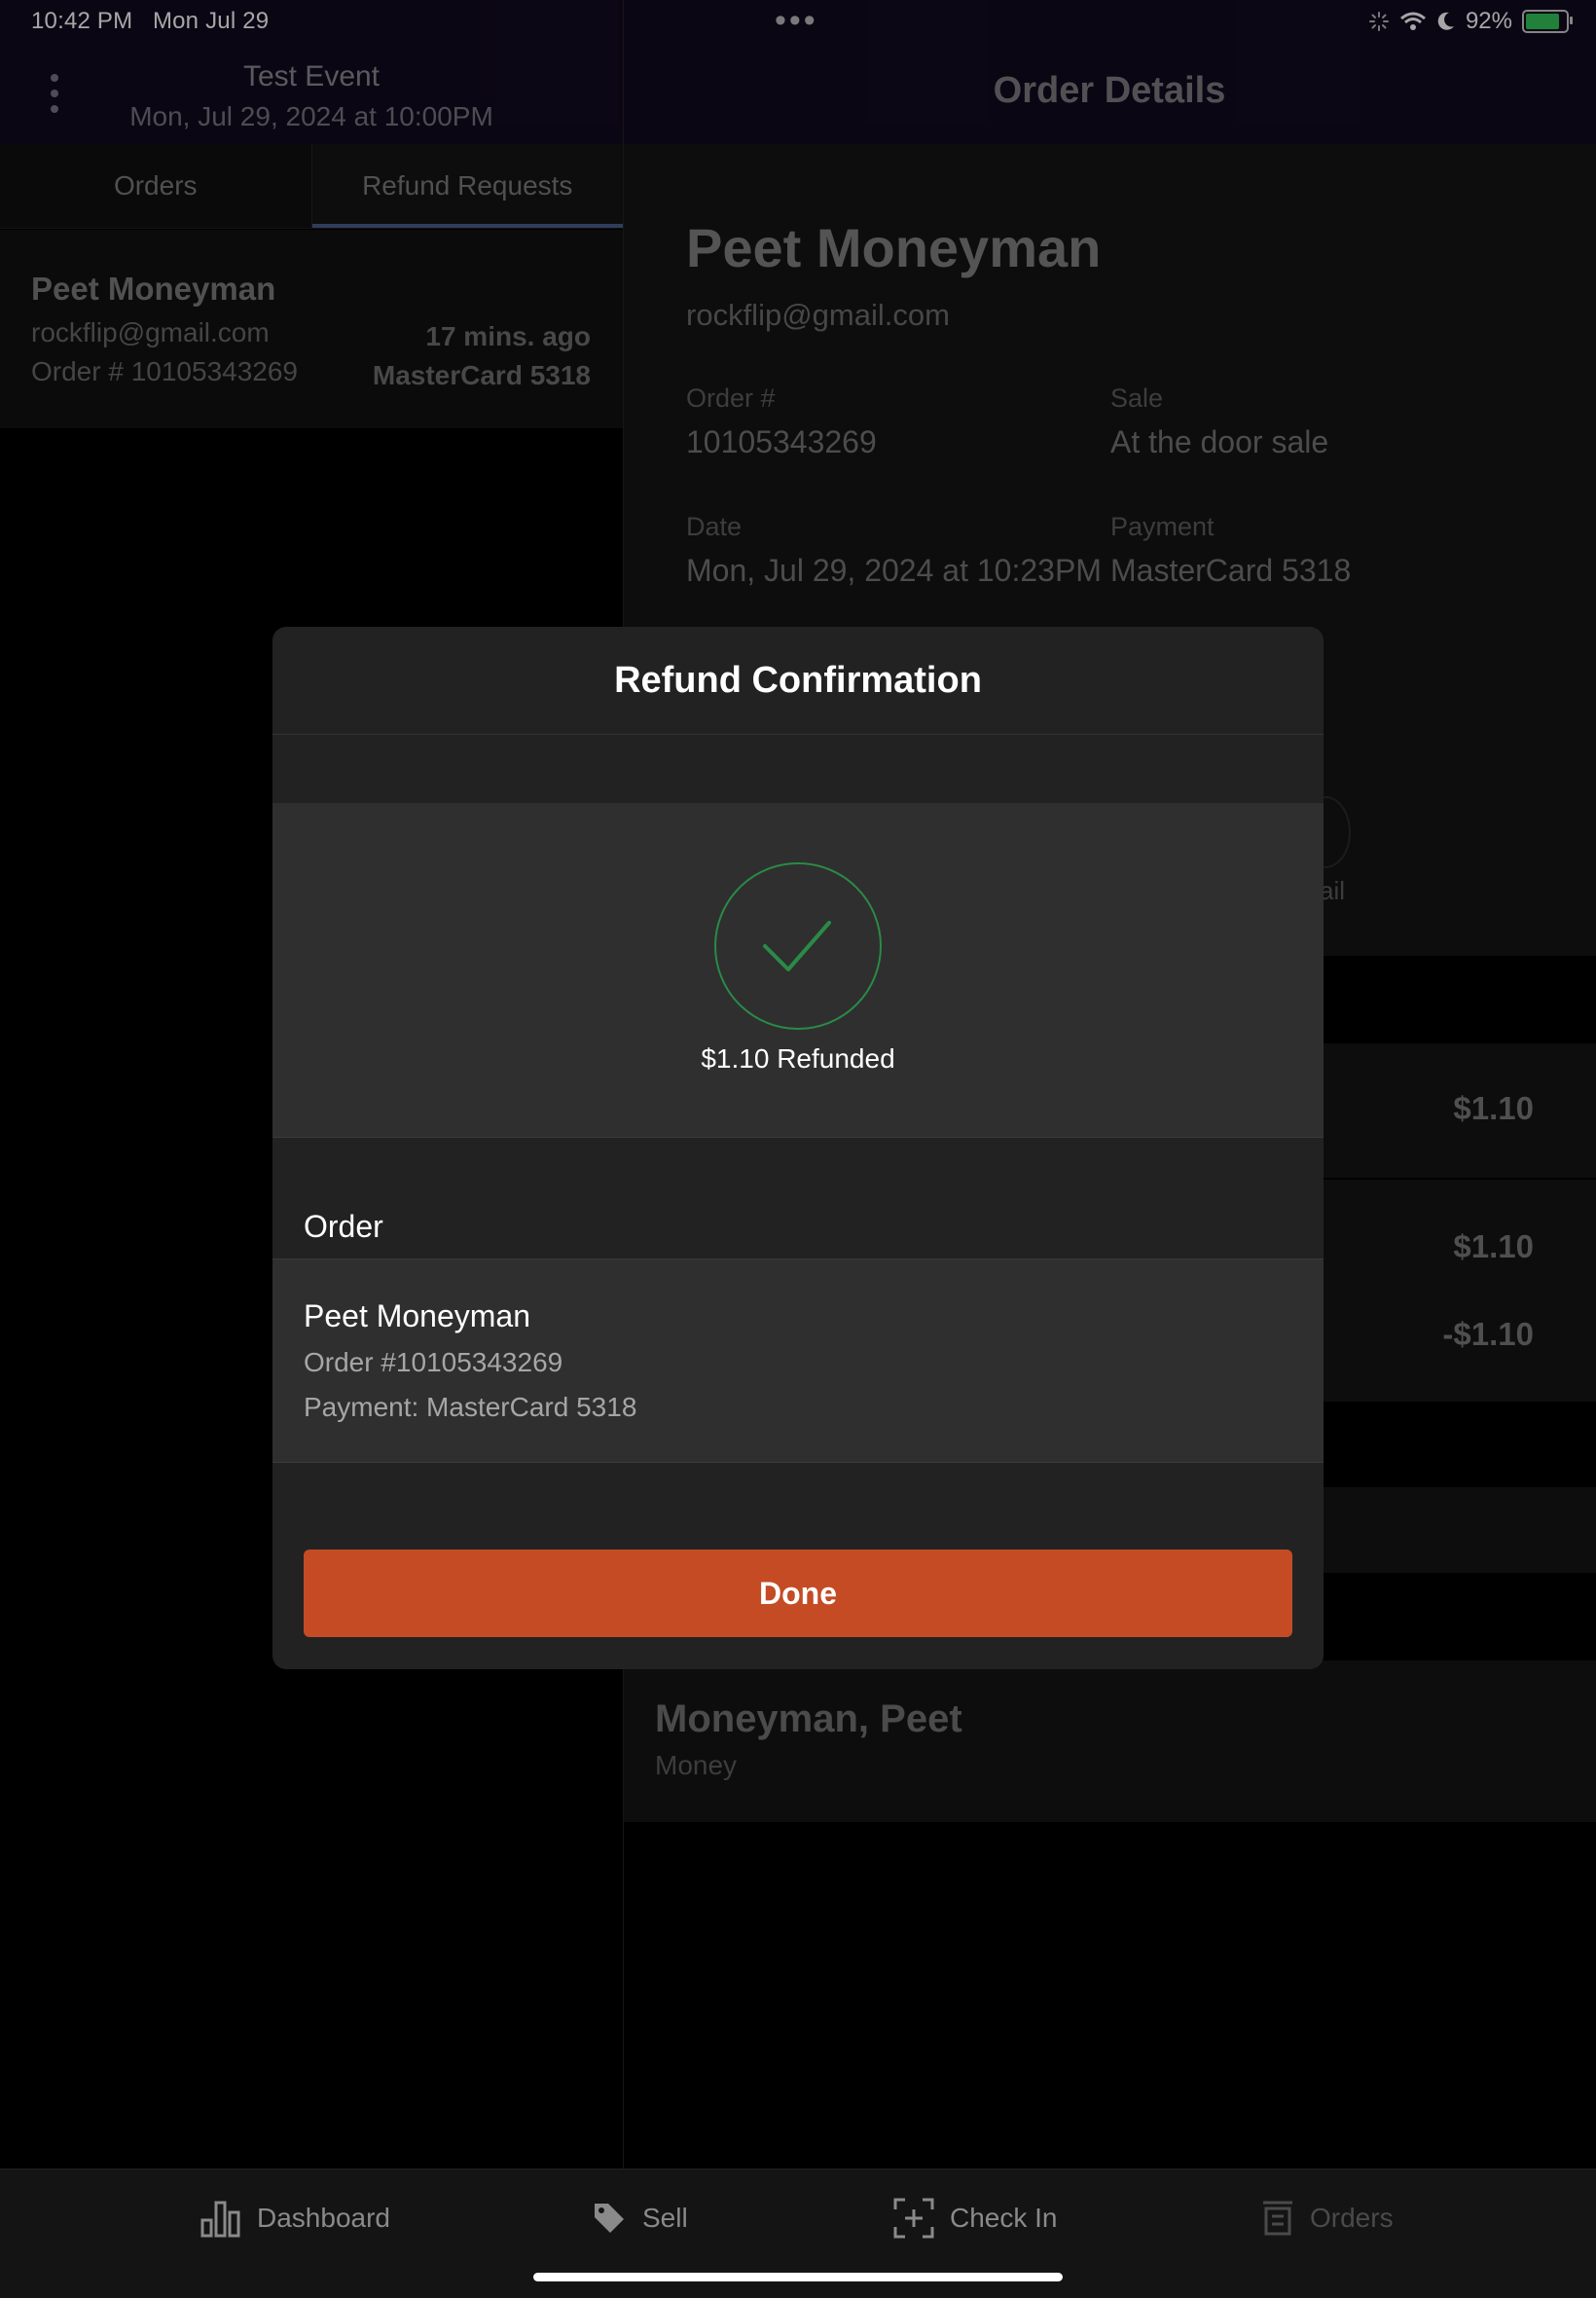 The height and width of the screenshot is (2298, 1596). Describe the element at coordinates (798, 681) in the screenshot. I see `modal-title: Refund Confirmation` at that location.